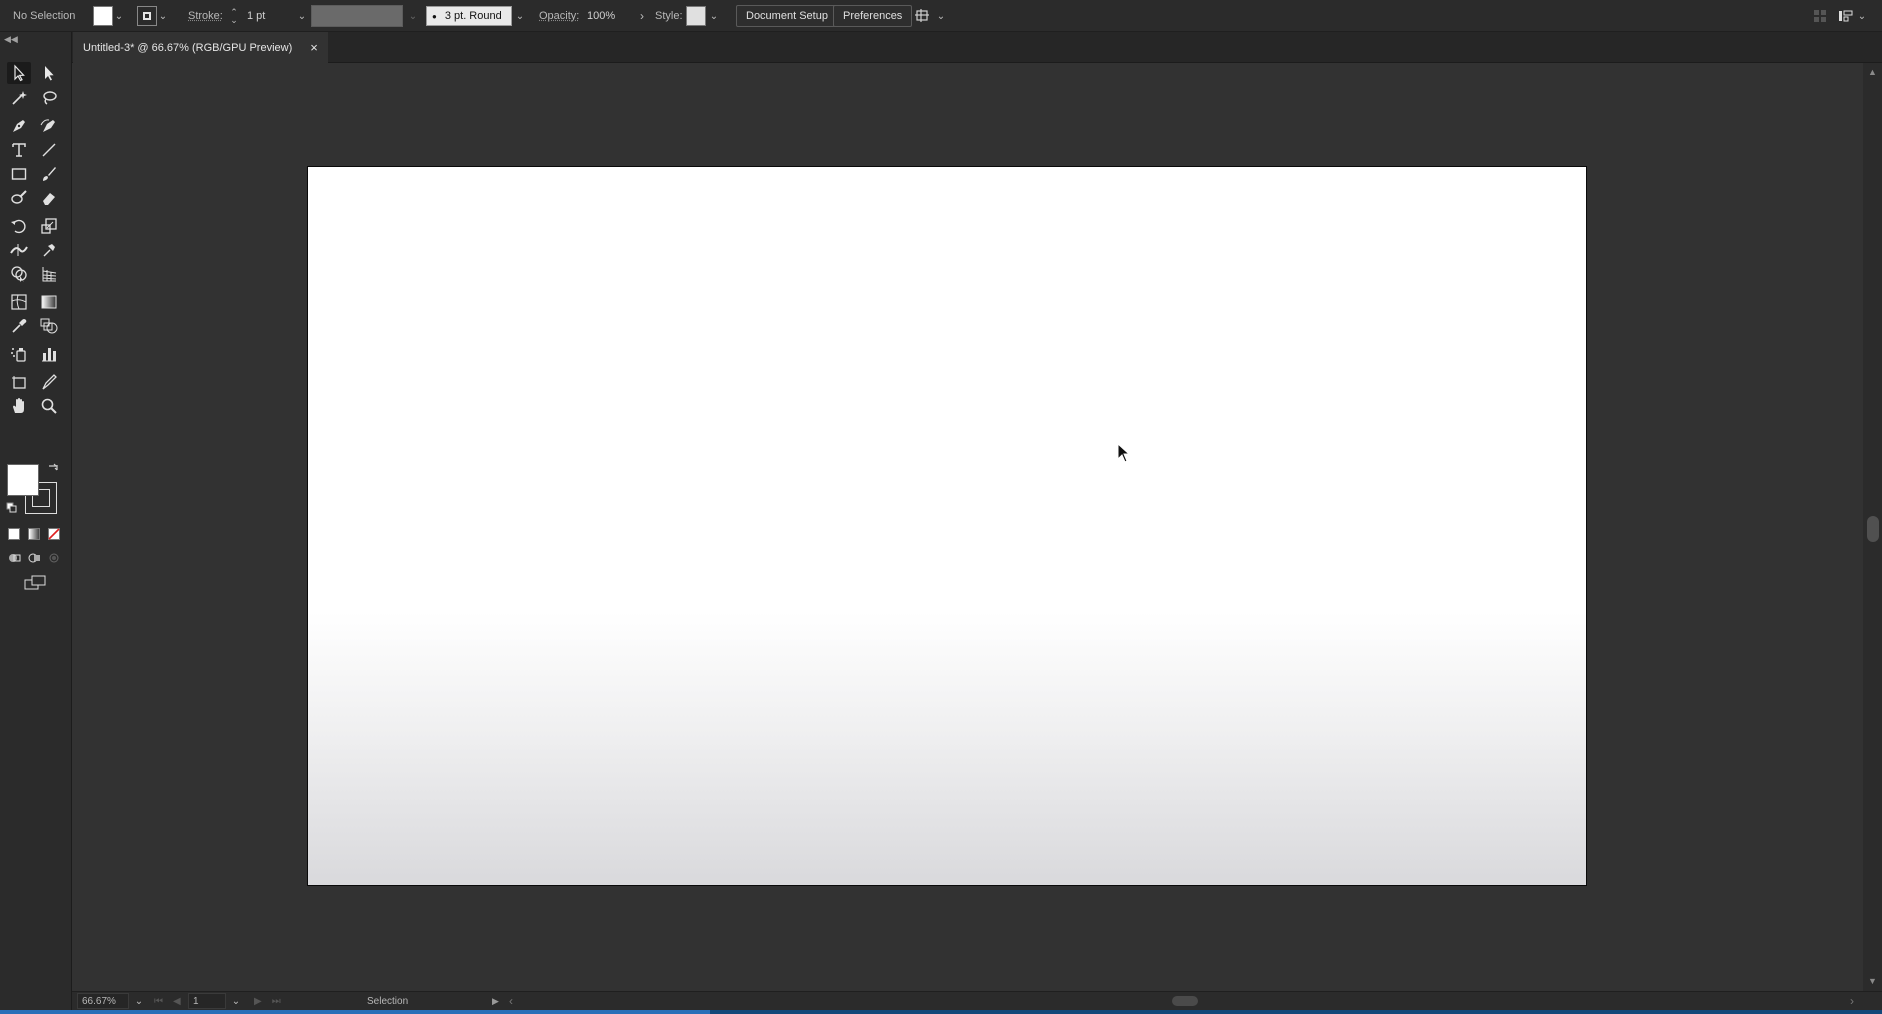 Image resolution: width=1882 pixels, height=1014 pixels. I want to click on line-segment-tool-icon, so click(49, 150).